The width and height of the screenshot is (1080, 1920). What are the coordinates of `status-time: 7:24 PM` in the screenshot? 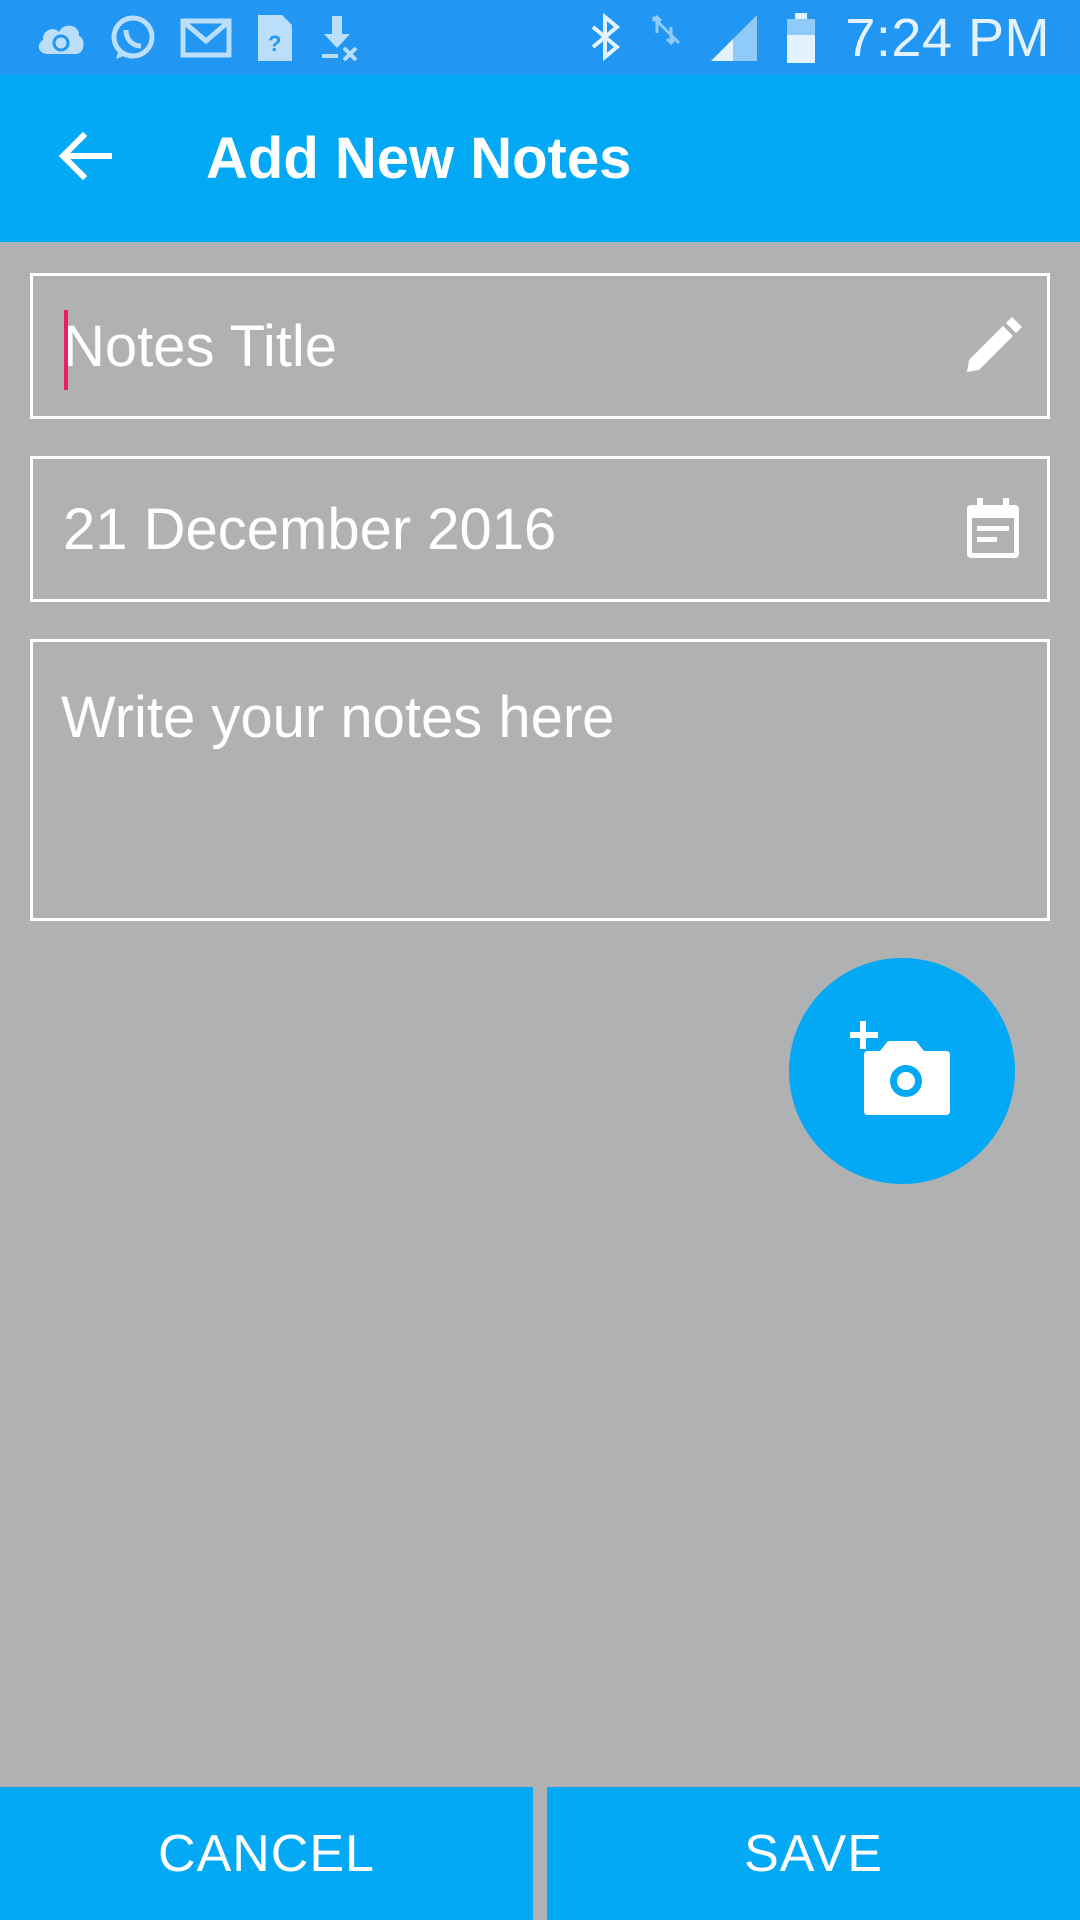 It's located at (947, 37).